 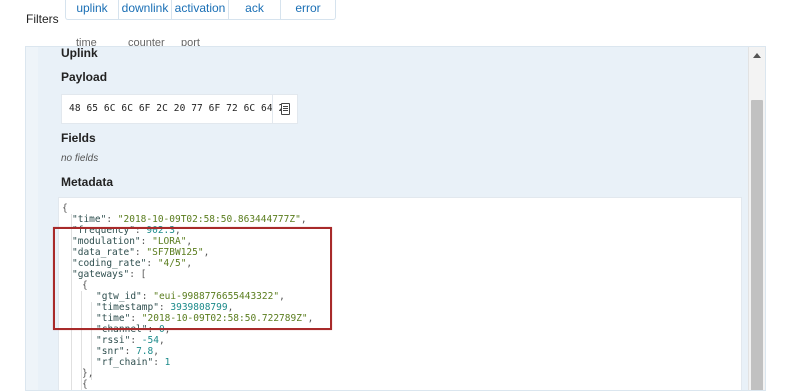 What do you see at coordinates (85, 285) in the screenshot?
I see `json-gateway-open: {` at bounding box center [85, 285].